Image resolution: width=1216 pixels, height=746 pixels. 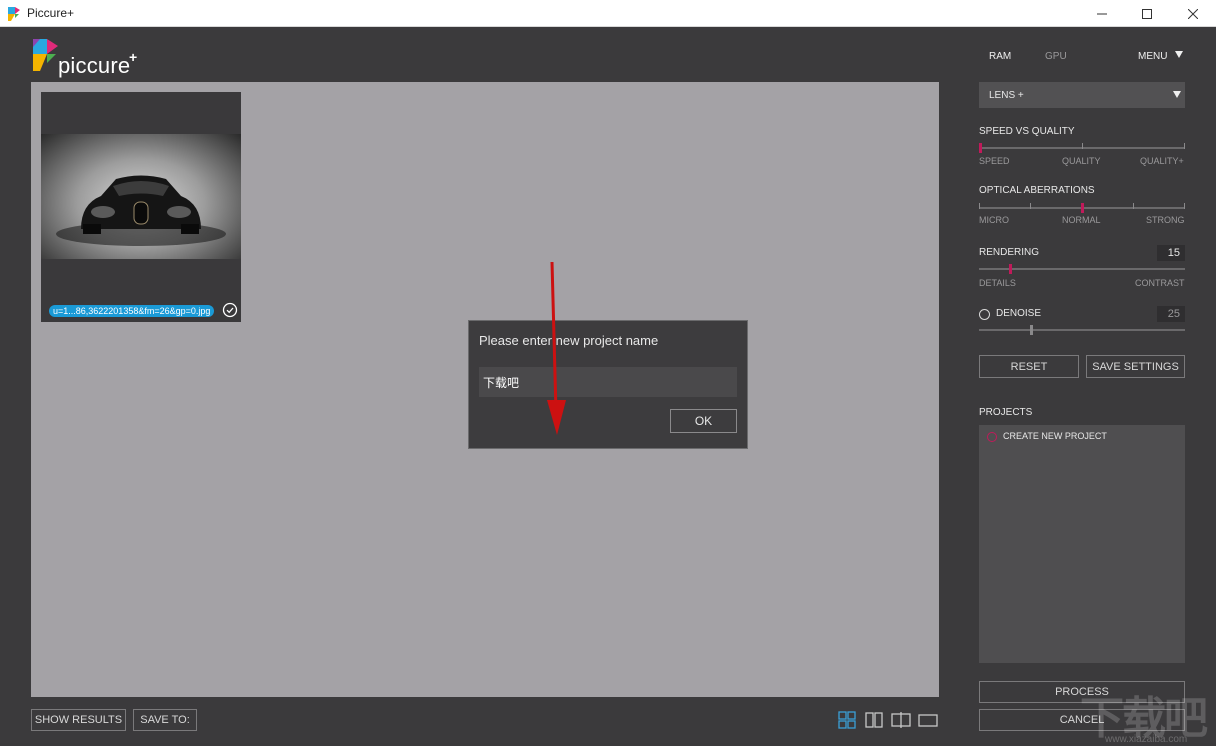 I want to click on tick-speed: SPEED, so click(x=994, y=161).